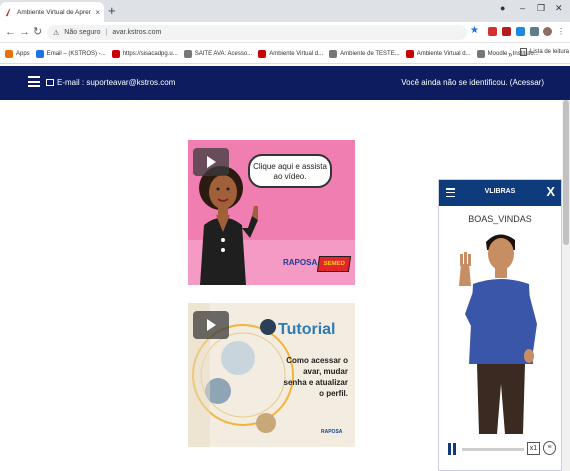  I want to click on browser-tab: Ambiente Virtual de Aprendizag ×, so click(52, 12).